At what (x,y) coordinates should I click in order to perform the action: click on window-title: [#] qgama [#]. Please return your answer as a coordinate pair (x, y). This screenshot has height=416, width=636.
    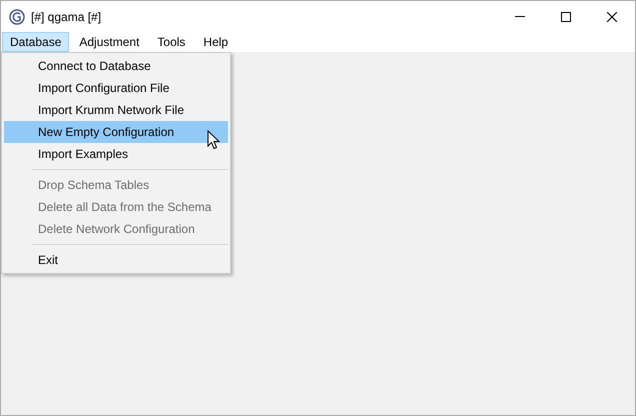
    Looking at the image, I should click on (66, 17).